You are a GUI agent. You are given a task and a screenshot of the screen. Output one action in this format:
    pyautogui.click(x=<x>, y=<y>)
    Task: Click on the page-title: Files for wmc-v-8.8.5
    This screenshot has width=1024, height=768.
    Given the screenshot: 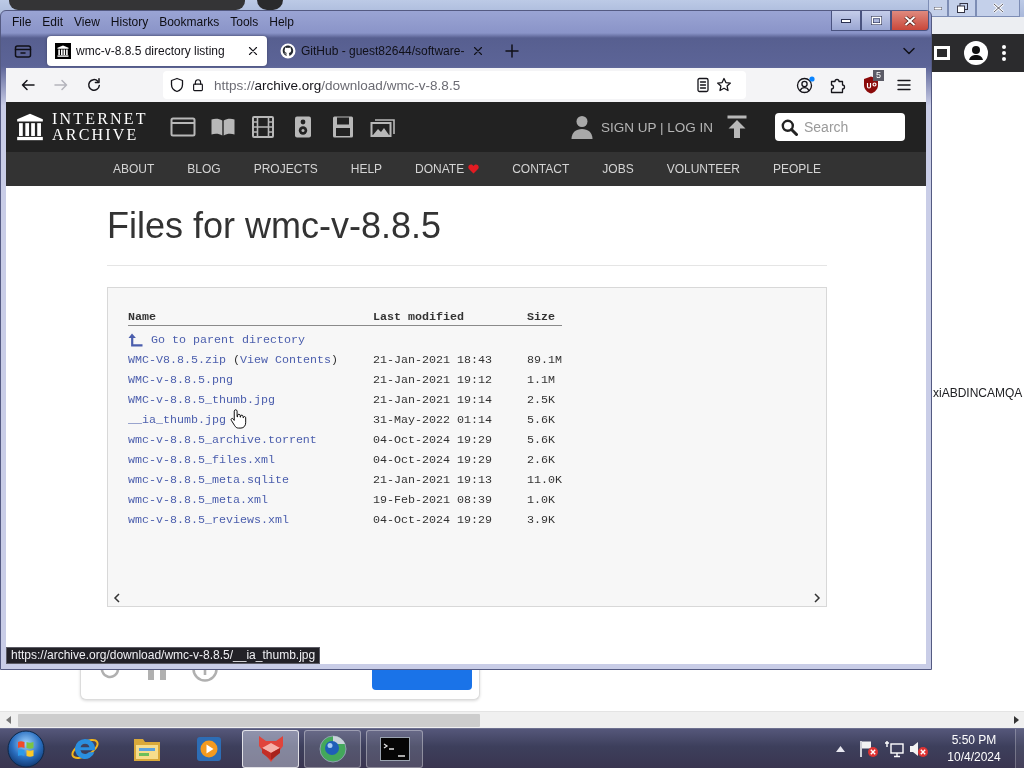 What is the action you would take?
    pyautogui.click(x=274, y=226)
    